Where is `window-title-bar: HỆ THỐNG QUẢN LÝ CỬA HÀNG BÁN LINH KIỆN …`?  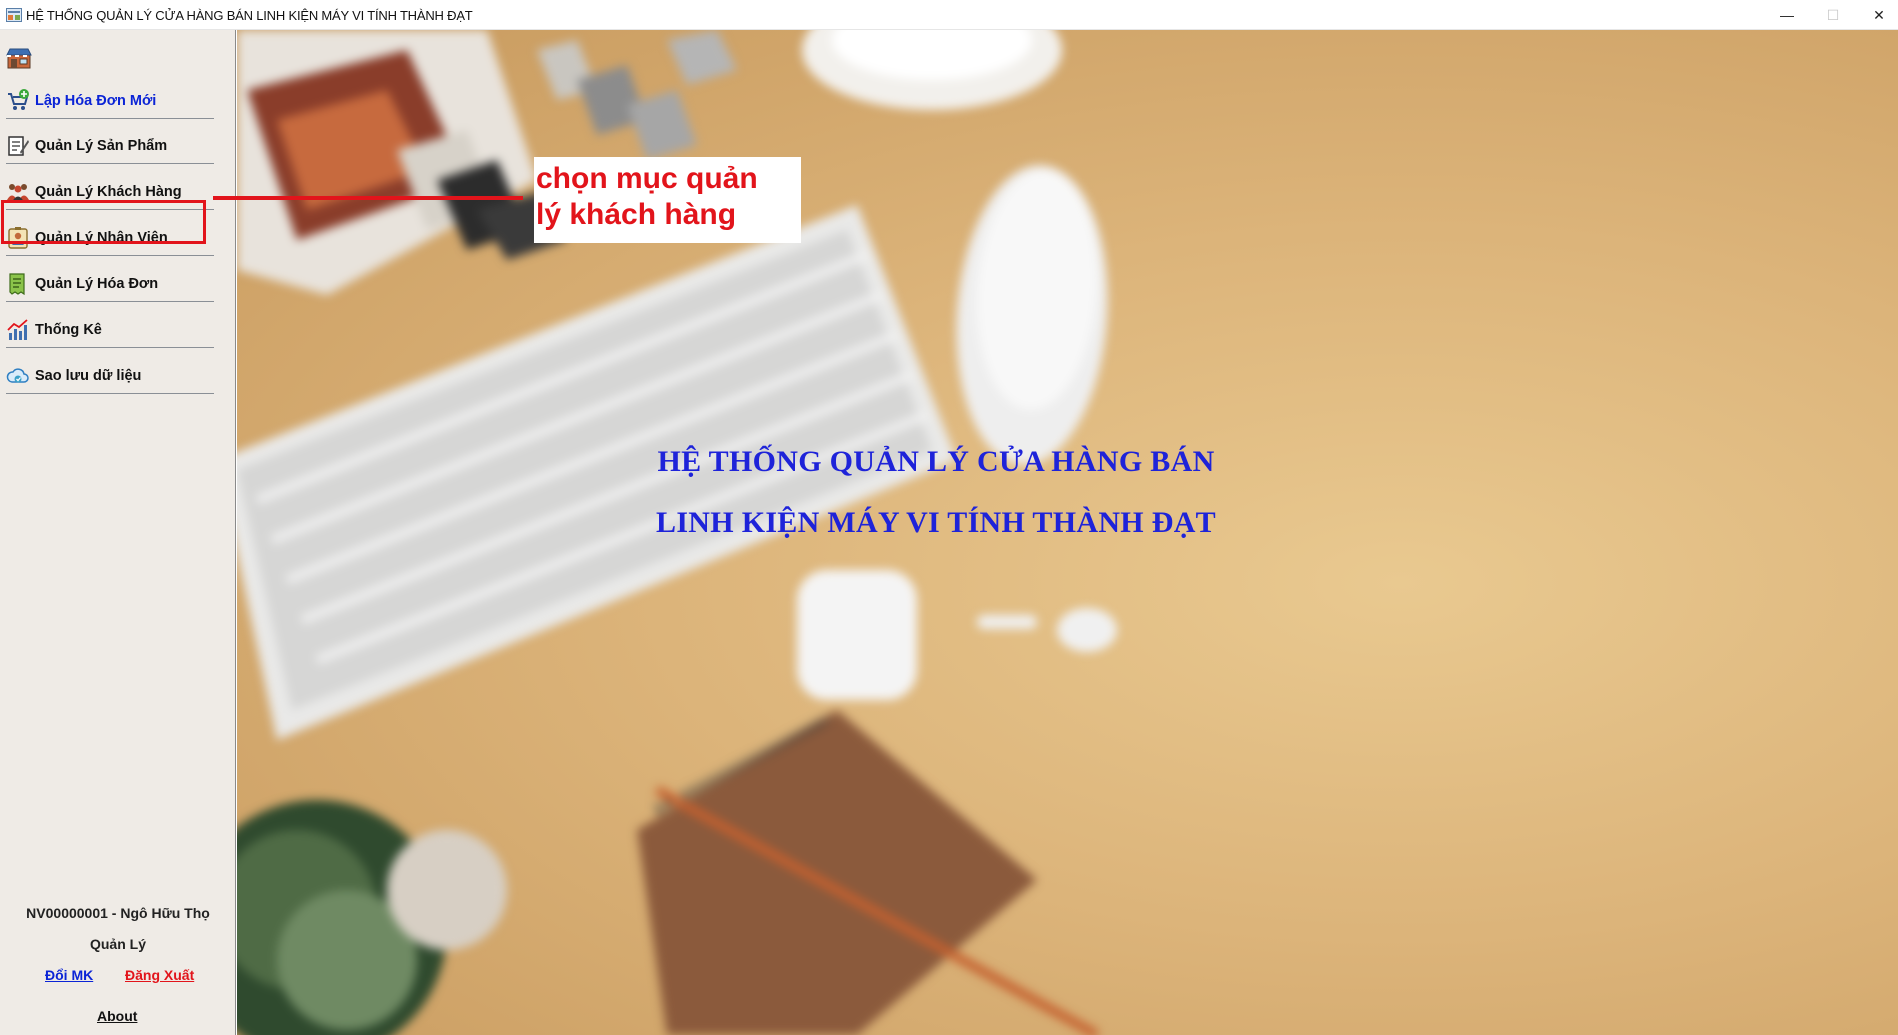 window-title-bar: HỆ THỐNG QUẢN LÝ CỬA HÀNG BÁN LINH KIỆN … is located at coordinates (949, 15).